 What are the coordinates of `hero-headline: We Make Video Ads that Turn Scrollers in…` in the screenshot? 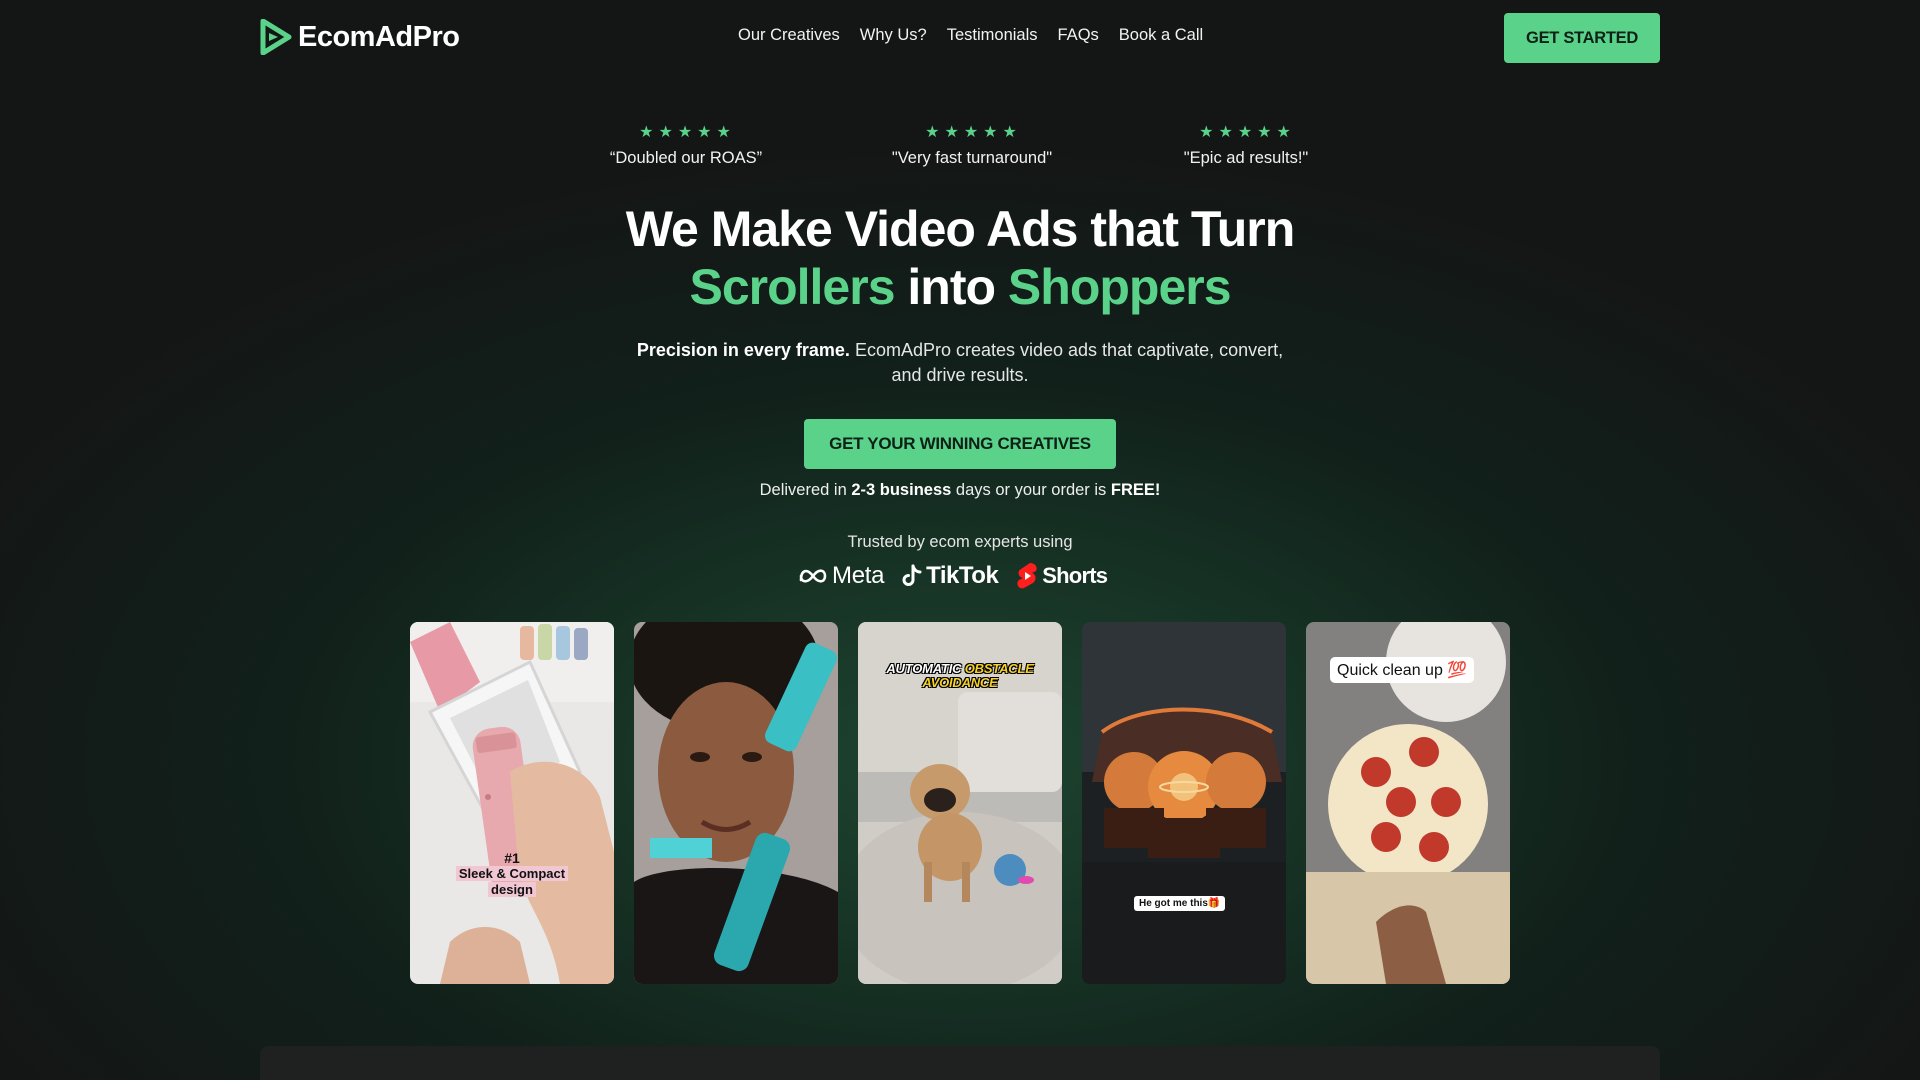 It's located at (960, 258).